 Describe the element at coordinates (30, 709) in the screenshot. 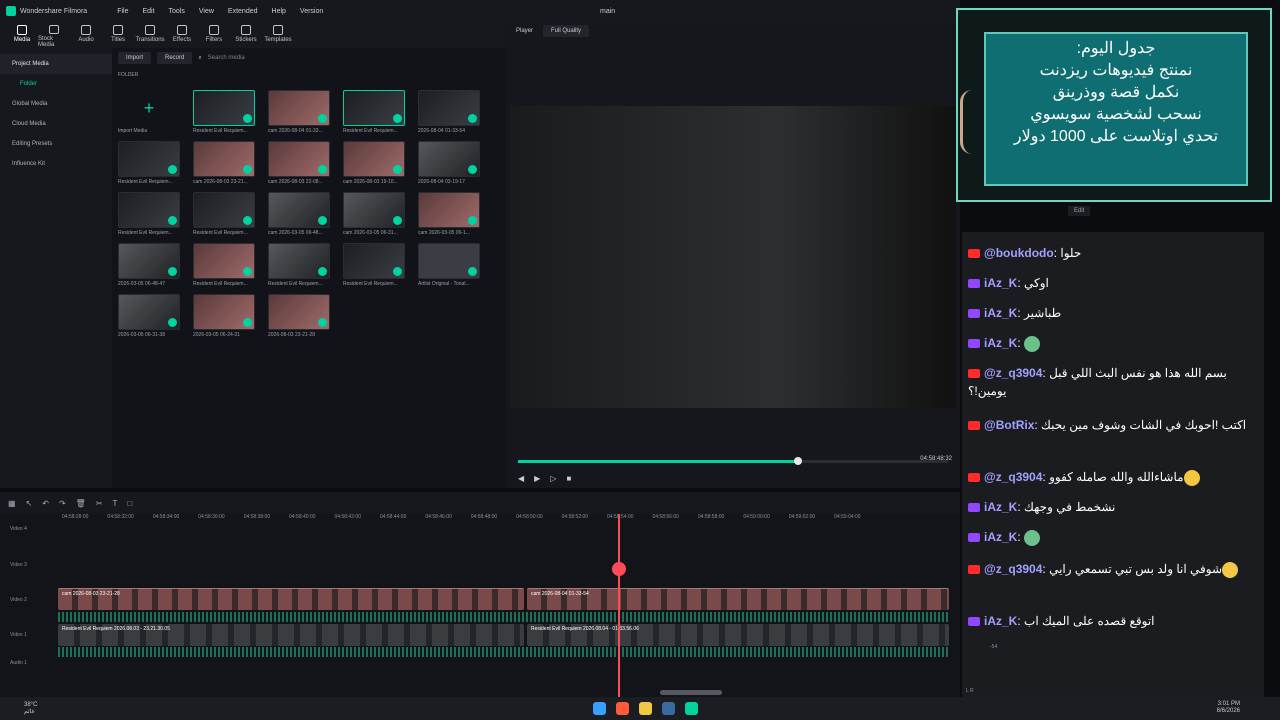

I see `weather-widget: 38°C غائم` at that location.